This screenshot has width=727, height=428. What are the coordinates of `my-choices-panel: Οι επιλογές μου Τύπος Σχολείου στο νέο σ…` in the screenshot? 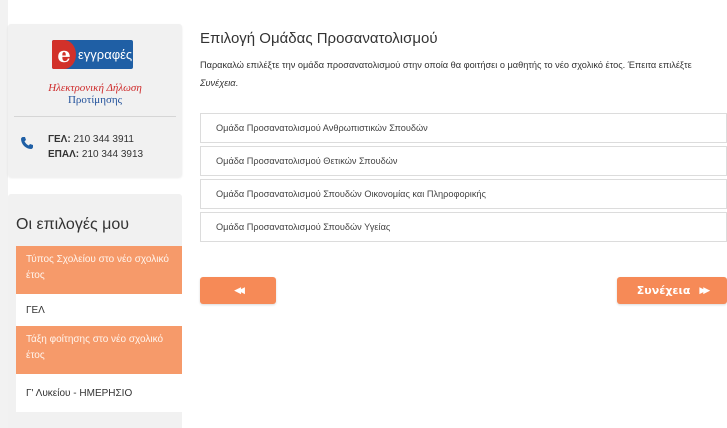 It's located at (95, 311).